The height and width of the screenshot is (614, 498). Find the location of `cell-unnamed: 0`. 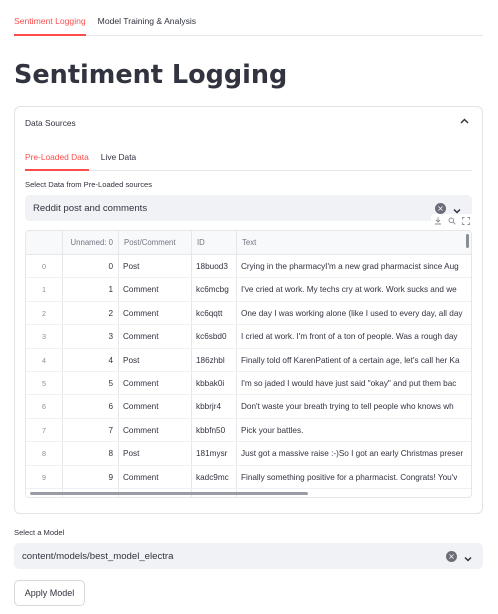

cell-unnamed: 0 is located at coordinates (110, 266).